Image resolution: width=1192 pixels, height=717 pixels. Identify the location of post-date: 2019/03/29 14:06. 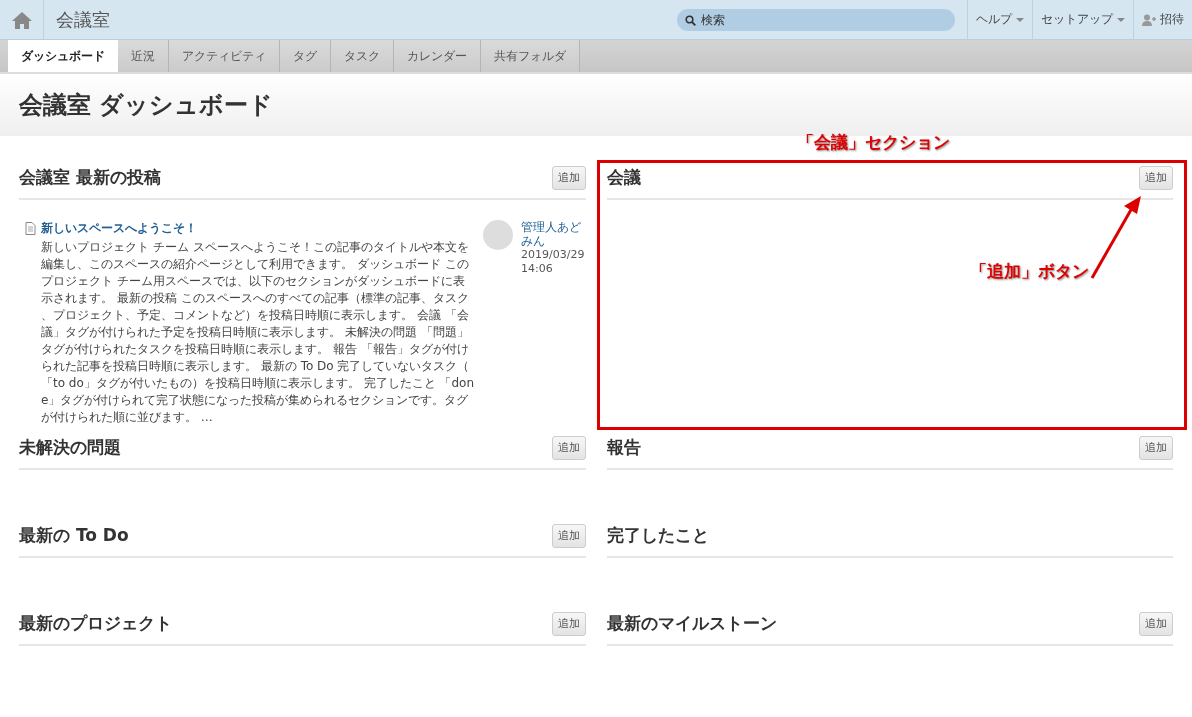
(553, 262).